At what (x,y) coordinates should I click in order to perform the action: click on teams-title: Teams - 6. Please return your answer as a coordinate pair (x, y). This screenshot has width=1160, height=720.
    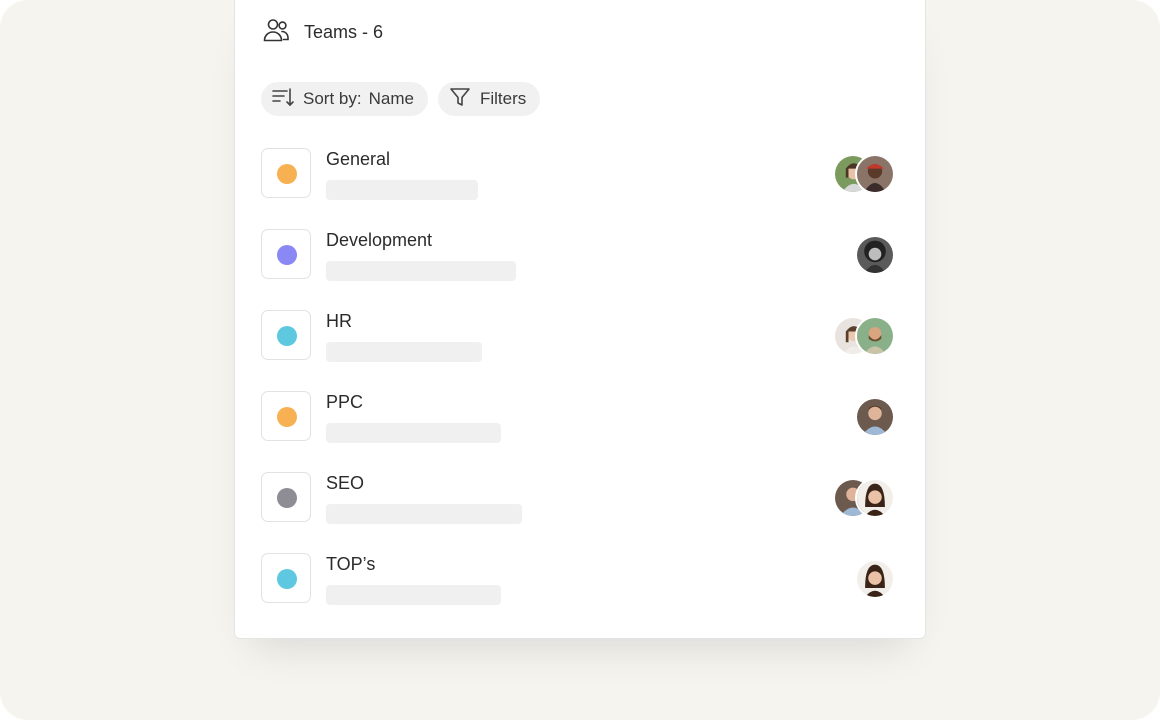
    Looking at the image, I should click on (344, 31).